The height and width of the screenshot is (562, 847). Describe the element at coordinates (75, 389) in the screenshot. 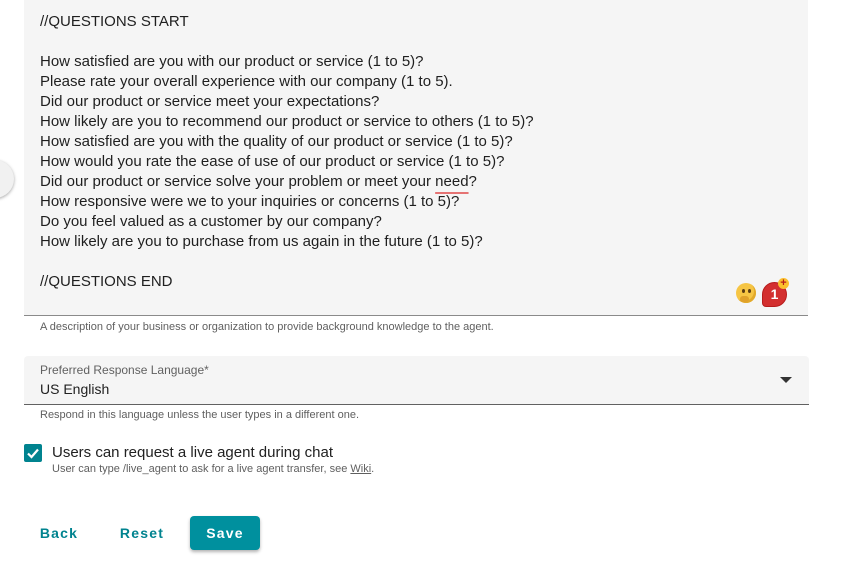

I see `select-value: US English` at that location.